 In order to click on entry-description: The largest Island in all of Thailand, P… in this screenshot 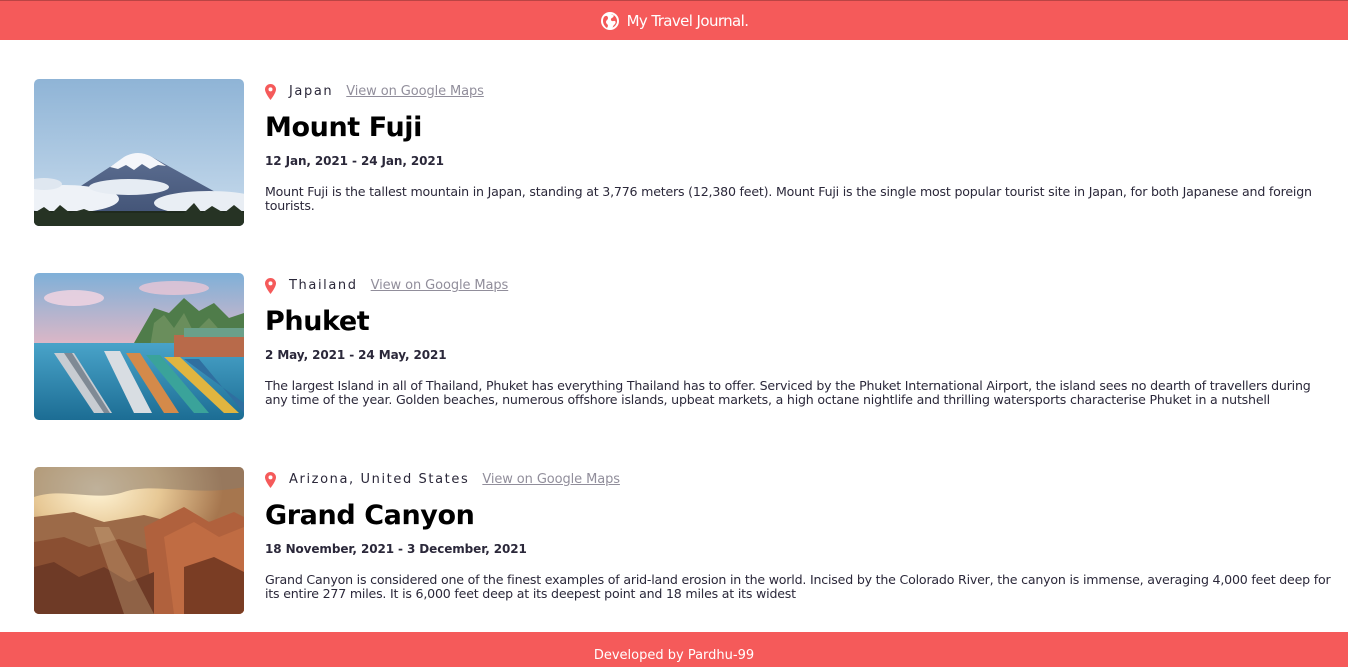, I will do `click(788, 392)`.